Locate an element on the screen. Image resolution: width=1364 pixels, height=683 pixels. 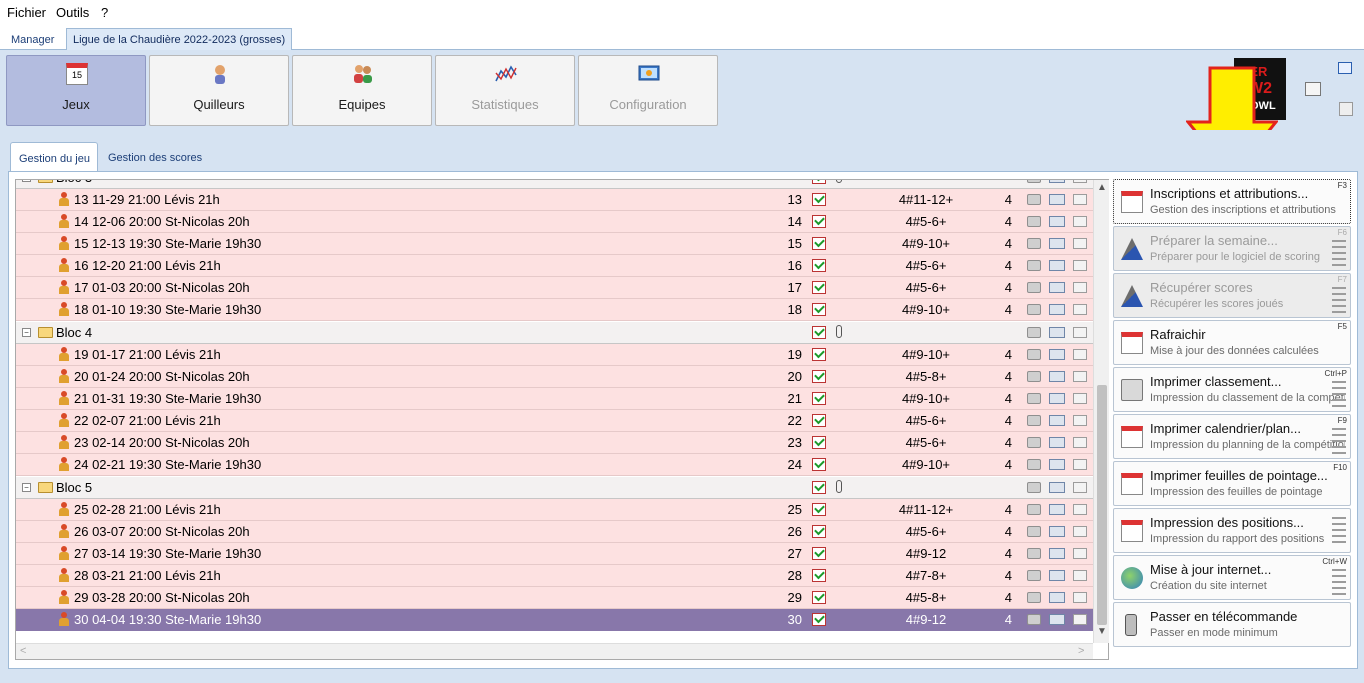
game-row: 24 02-21 19:30 Ste-Marie 19h30 24 4#9-10+ 4 is located at coordinates (554, 465).